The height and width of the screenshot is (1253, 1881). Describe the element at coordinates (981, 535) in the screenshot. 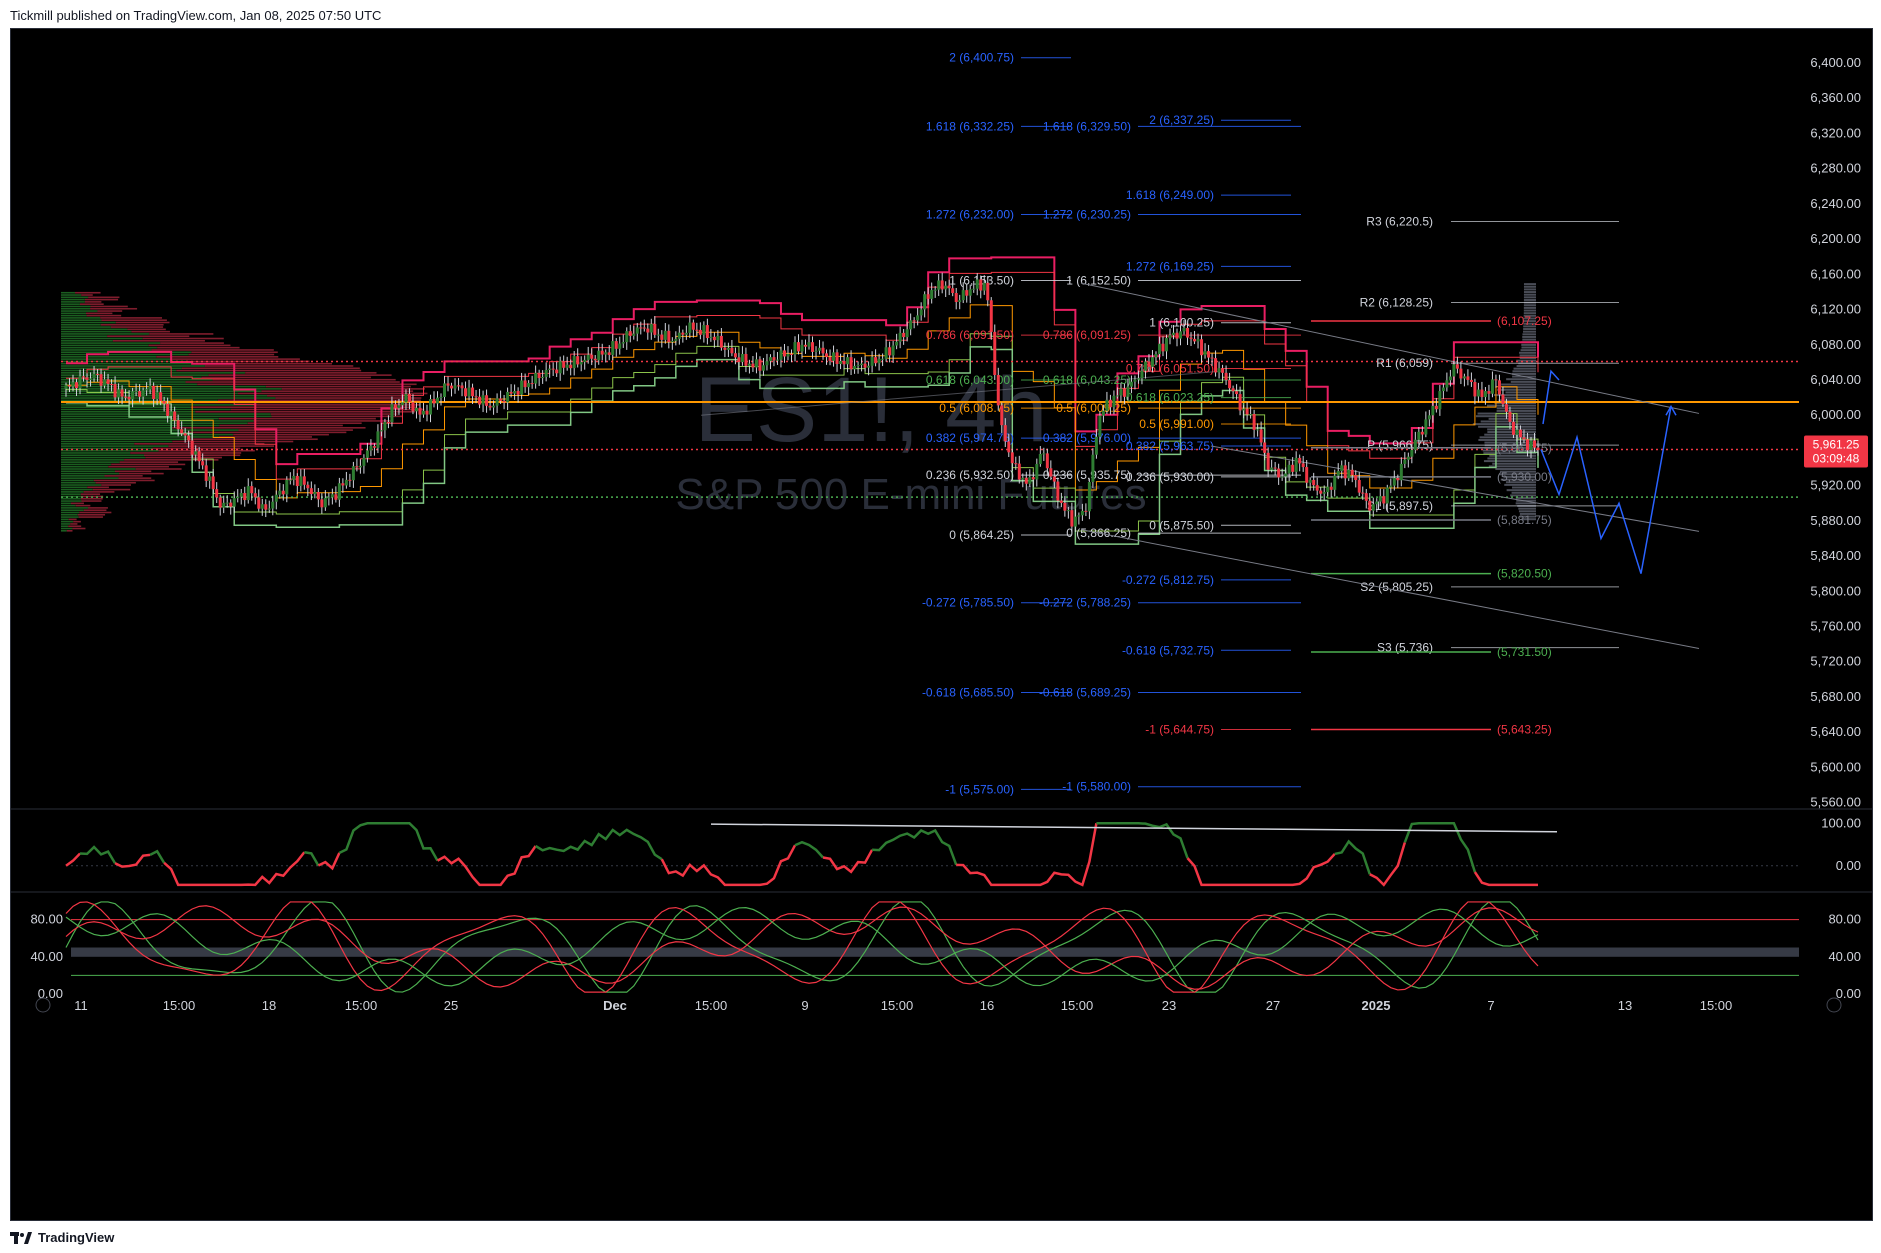

I see `fib-level-label: 0 (5,864.25)` at that location.